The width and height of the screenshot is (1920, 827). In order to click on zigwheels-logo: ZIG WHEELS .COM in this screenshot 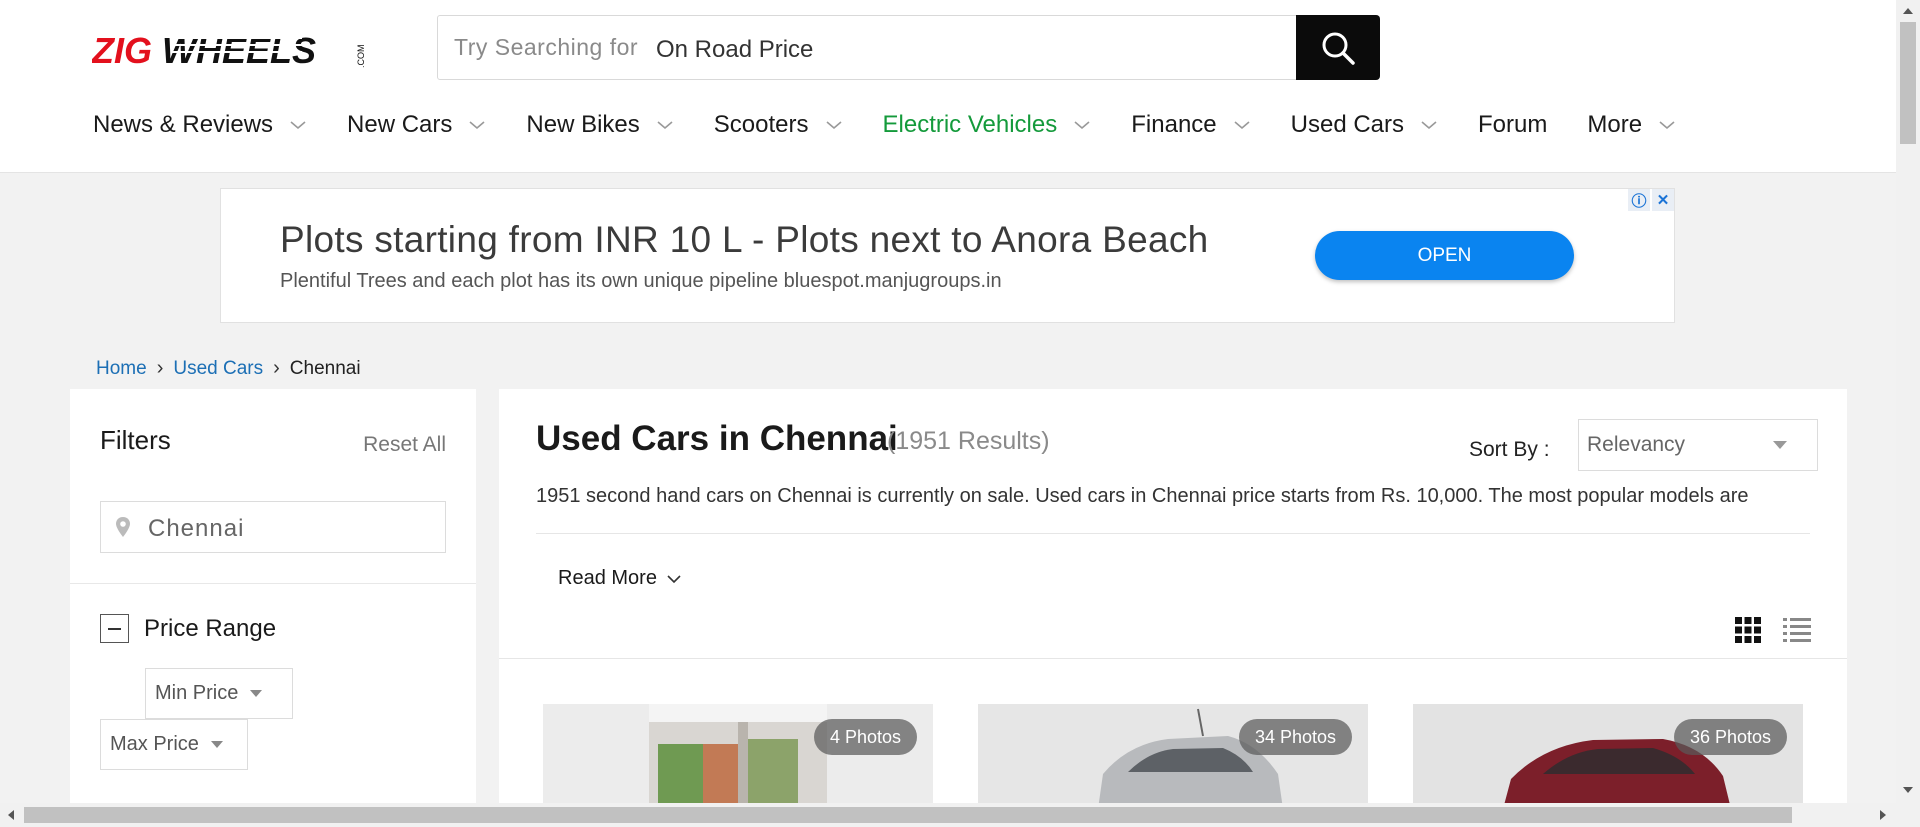, I will do `click(232, 50)`.